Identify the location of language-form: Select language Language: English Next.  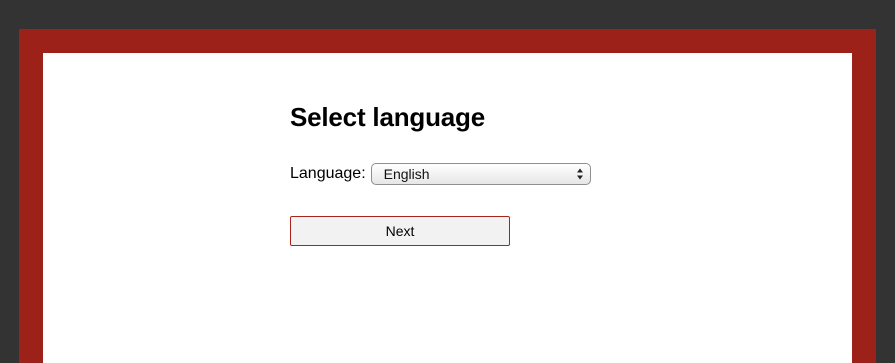
(440, 173).